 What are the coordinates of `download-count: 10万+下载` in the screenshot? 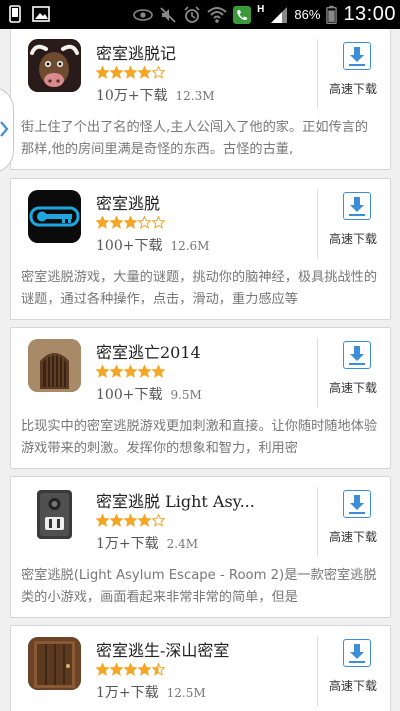 It's located at (132, 96).